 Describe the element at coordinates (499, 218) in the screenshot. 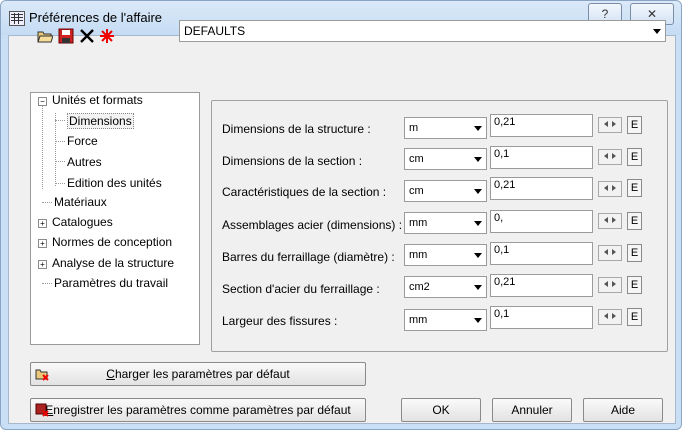

I see `precision-value: 0,` at that location.